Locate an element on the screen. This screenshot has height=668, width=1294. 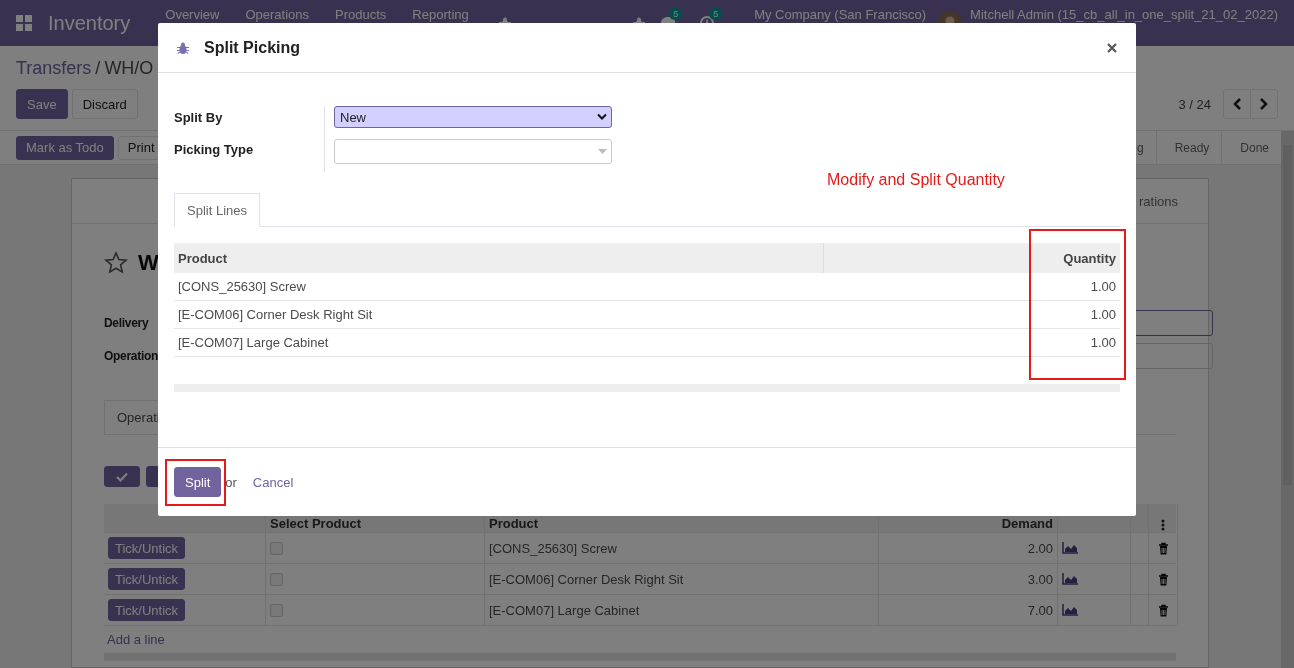
breadcrumb-current: WH/O is located at coordinates (129, 68).